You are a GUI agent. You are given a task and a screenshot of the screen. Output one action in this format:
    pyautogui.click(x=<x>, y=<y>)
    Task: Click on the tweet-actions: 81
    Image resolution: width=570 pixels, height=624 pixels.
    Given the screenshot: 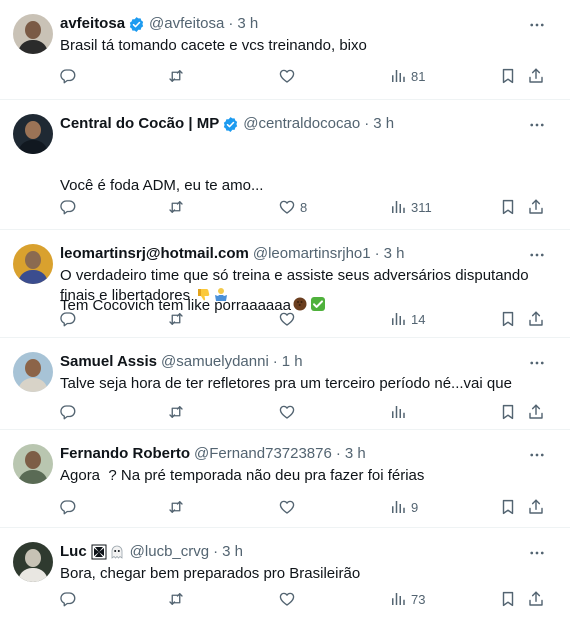 What is the action you would take?
    pyautogui.click(x=303, y=76)
    